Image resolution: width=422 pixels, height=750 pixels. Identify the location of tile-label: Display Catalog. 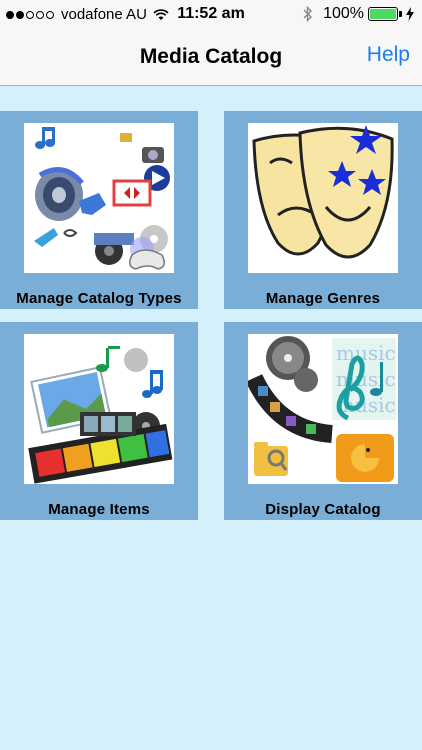
(323, 509).